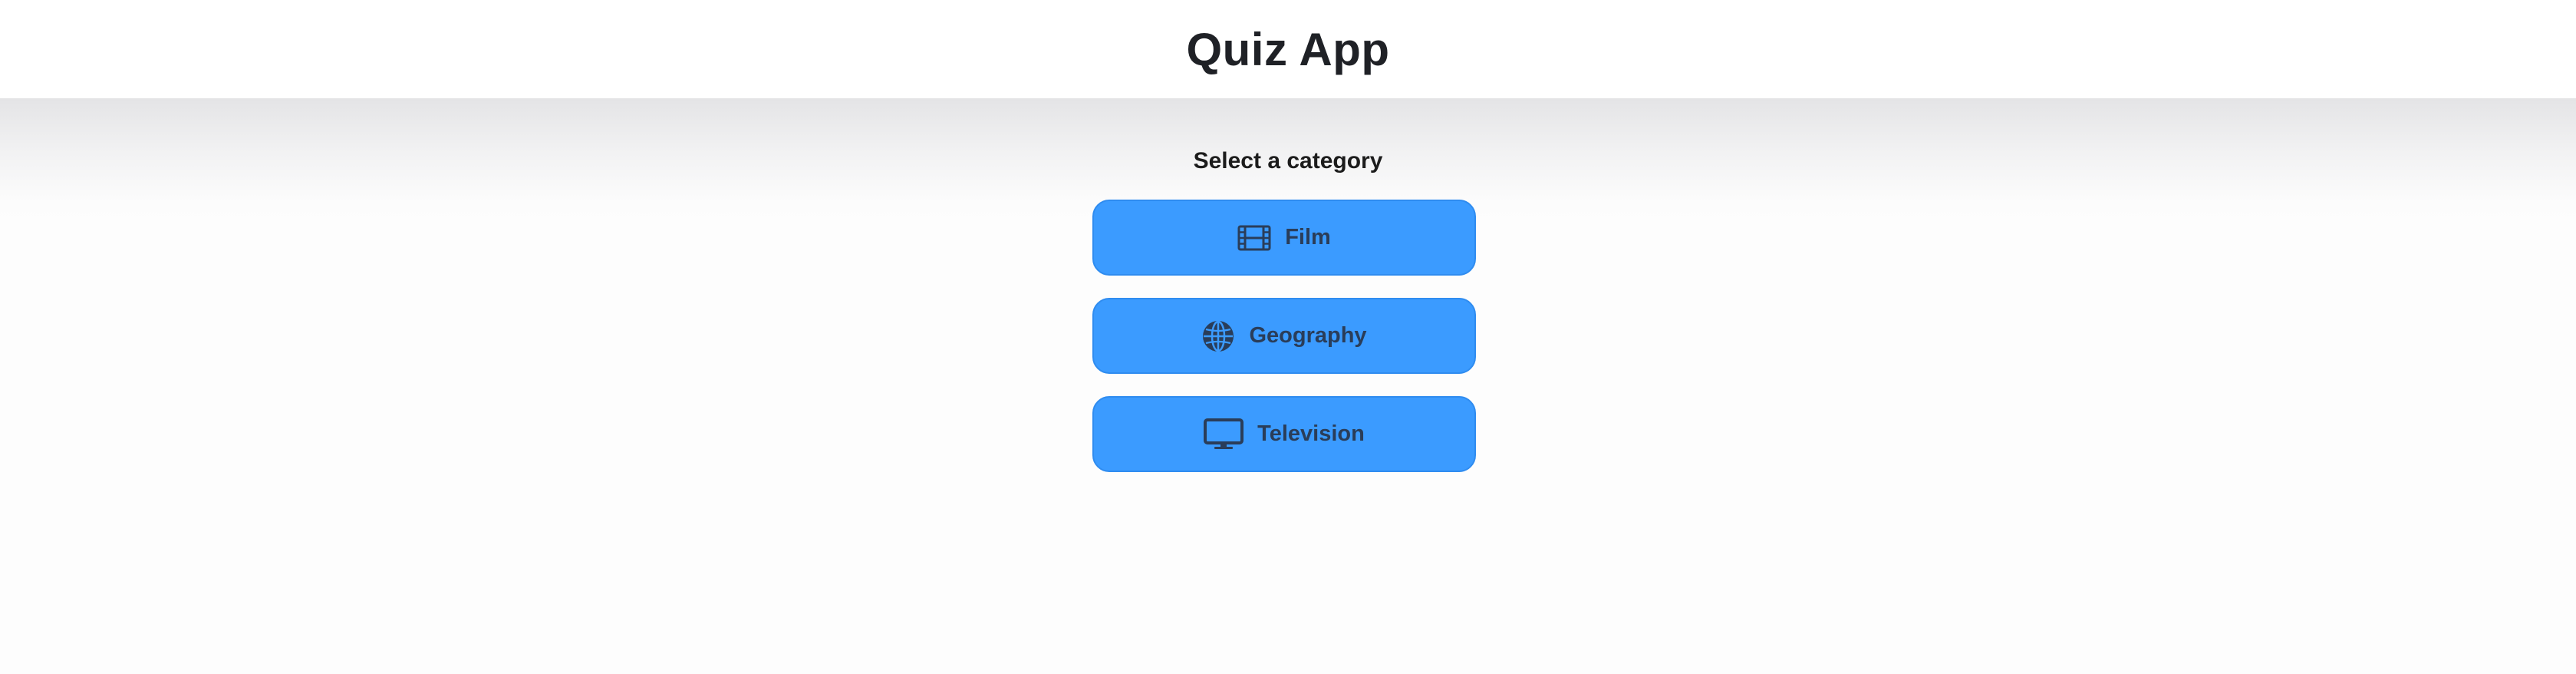  What do you see at coordinates (1224, 434) in the screenshot?
I see `television-icon` at bounding box center [1224, 434].